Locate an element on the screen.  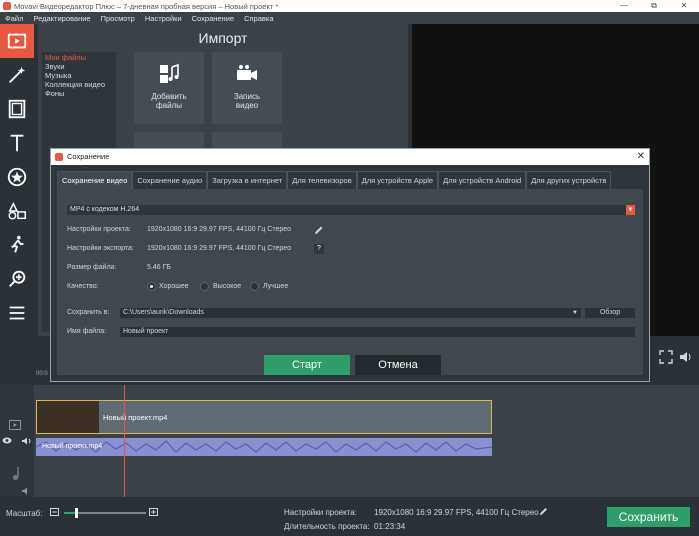
zoom-tool is located at coordinates (17, 279).